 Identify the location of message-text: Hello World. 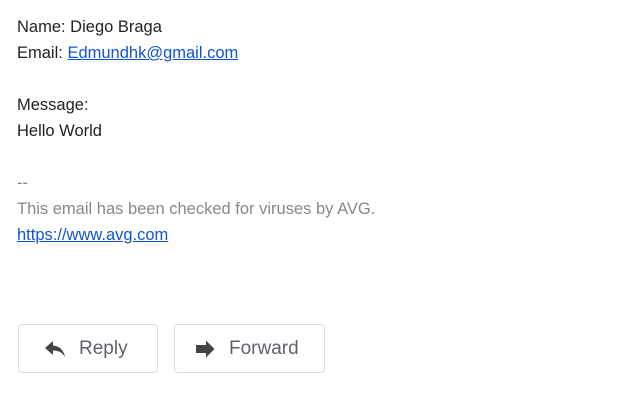
(59, 131).